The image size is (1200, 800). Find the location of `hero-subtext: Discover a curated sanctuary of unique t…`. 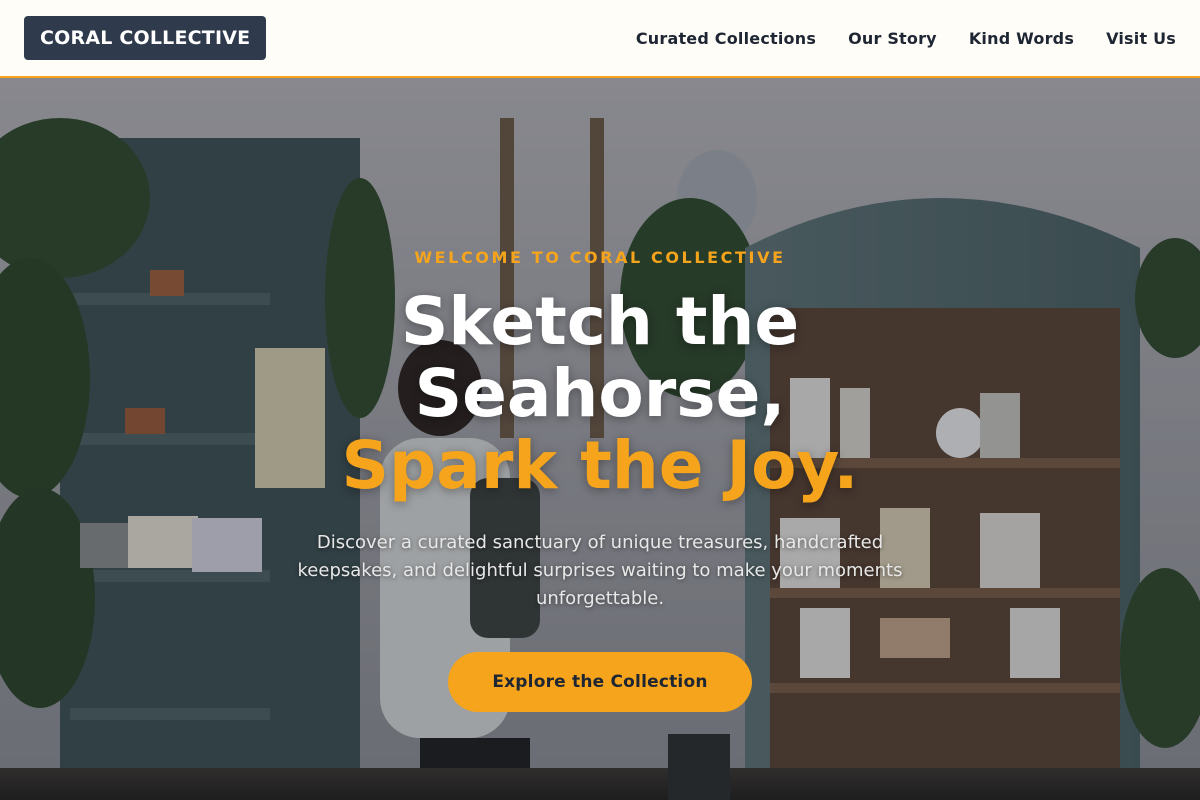

hero-subtext: Discover a curated sanctuary of unique t… is located at coordinates (600, 570).